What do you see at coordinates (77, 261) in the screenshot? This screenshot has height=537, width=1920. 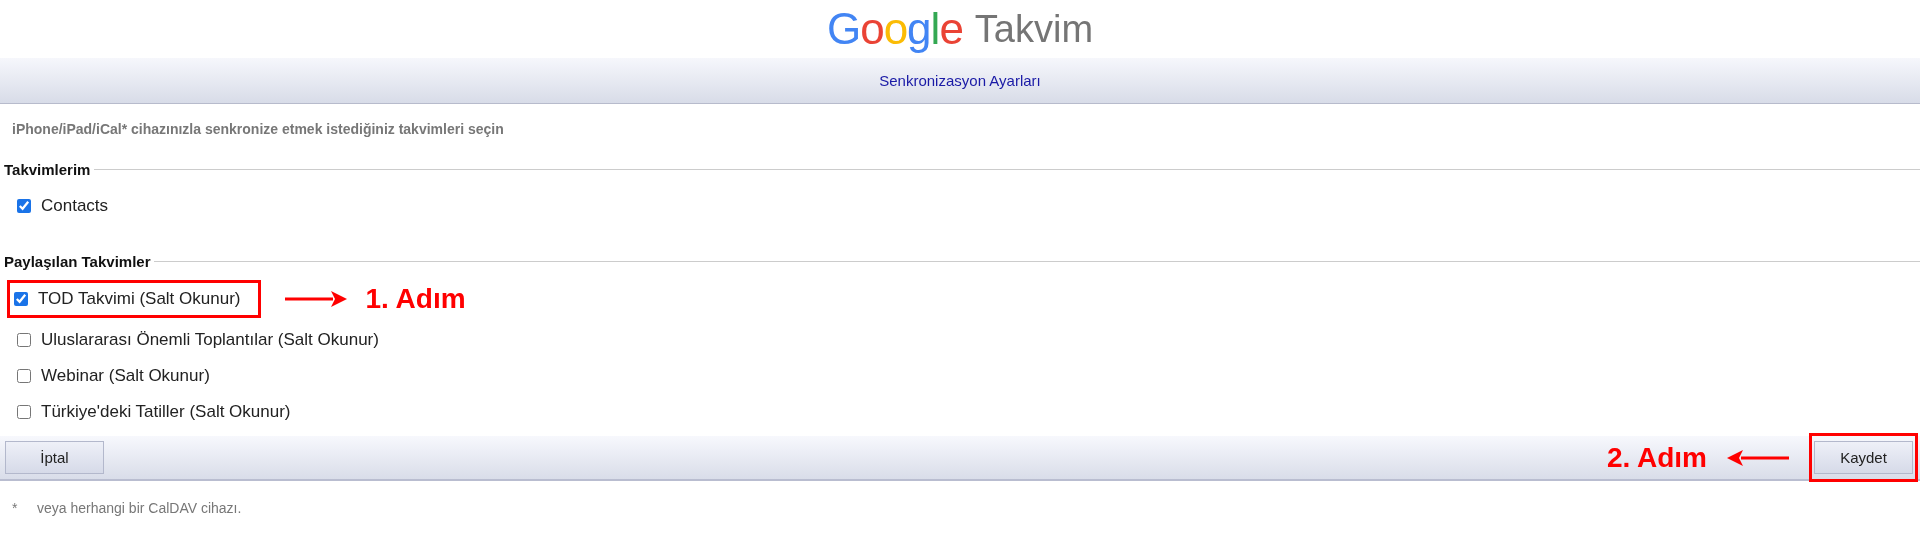 I see `section-title: Paylaşılan Takvimler` at bounding box center [77, 261].